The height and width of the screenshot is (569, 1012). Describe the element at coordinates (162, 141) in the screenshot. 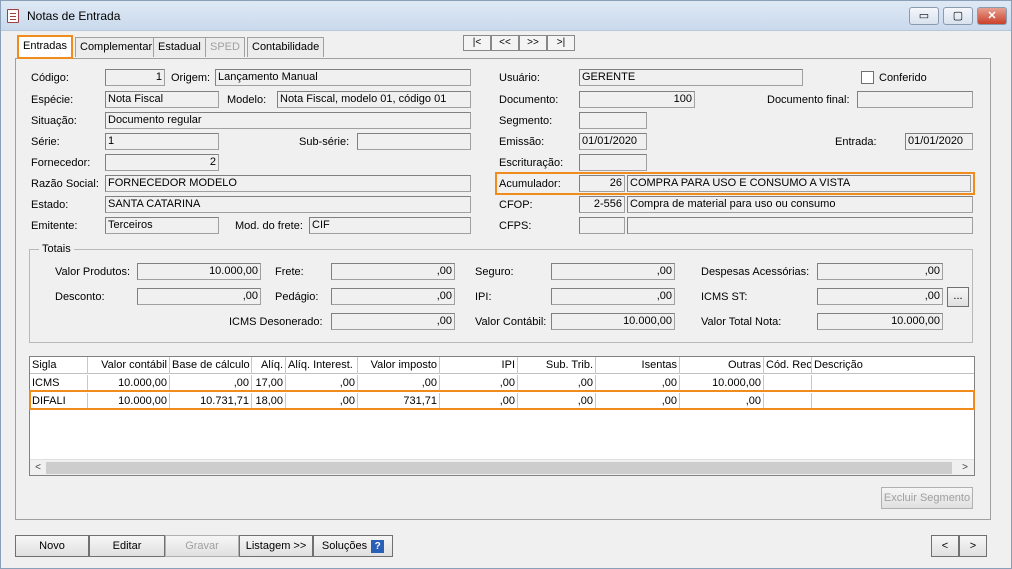

I see `serie-field: 1` at that location.